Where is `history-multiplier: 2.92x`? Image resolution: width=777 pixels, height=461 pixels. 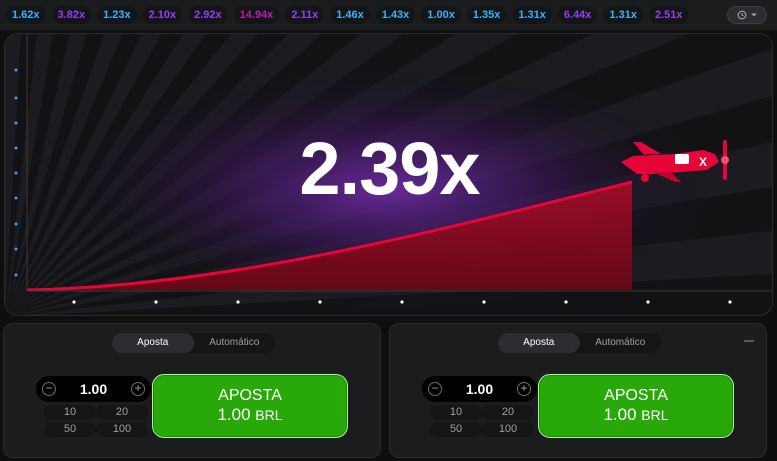 history-multiplier: 2.92x is located at coordinates (208, 15).